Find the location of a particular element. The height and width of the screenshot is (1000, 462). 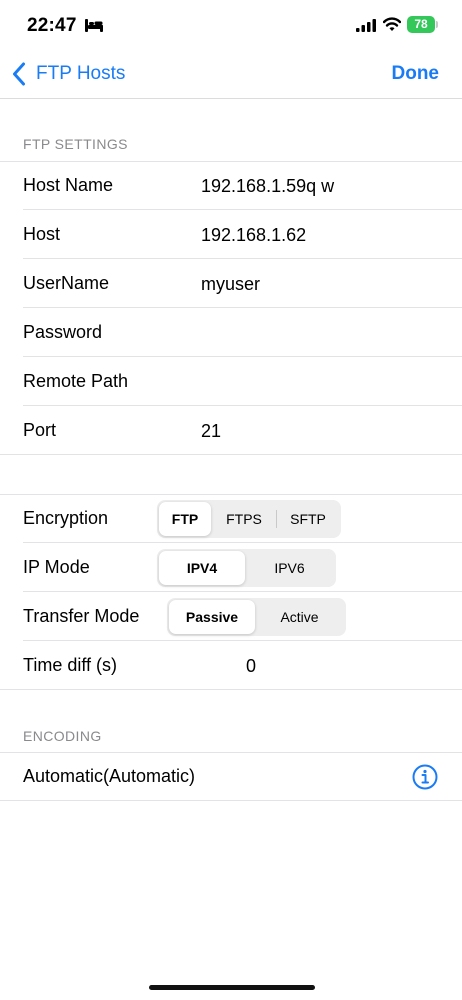

status-bar: 22:47 78 is located at coordinates (231, 25).